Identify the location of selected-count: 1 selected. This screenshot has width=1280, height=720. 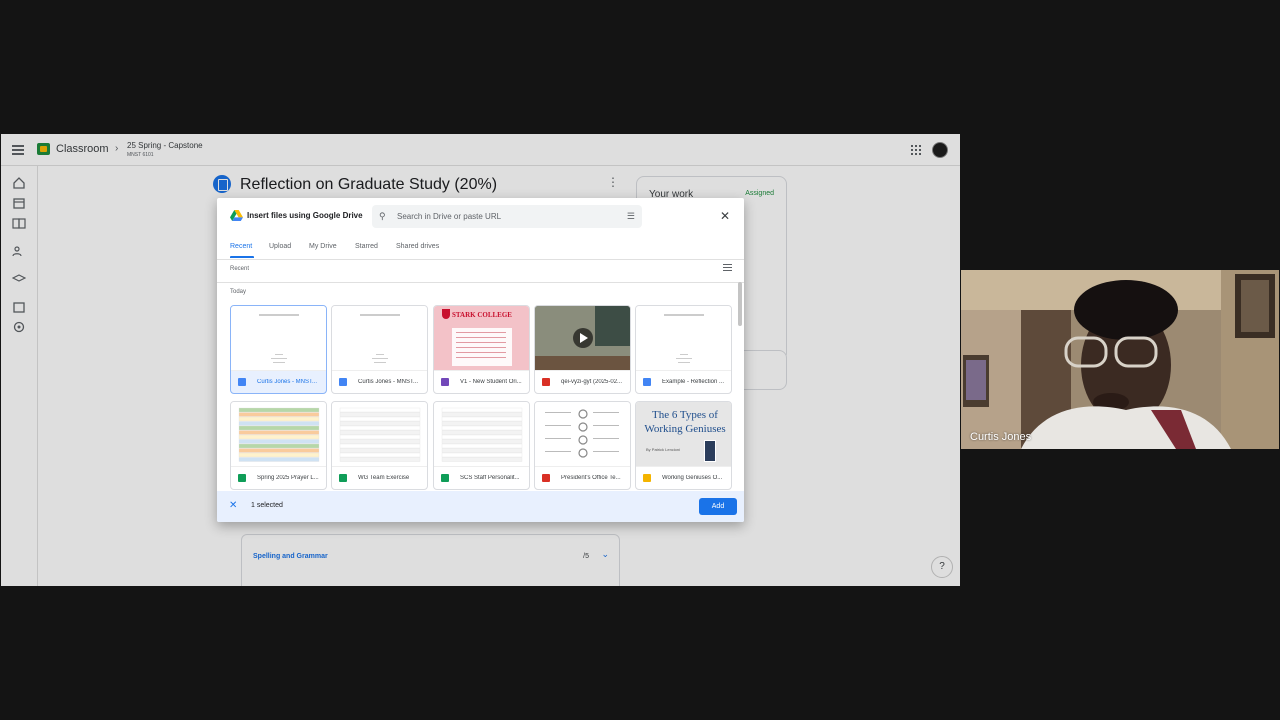
(267, 505).